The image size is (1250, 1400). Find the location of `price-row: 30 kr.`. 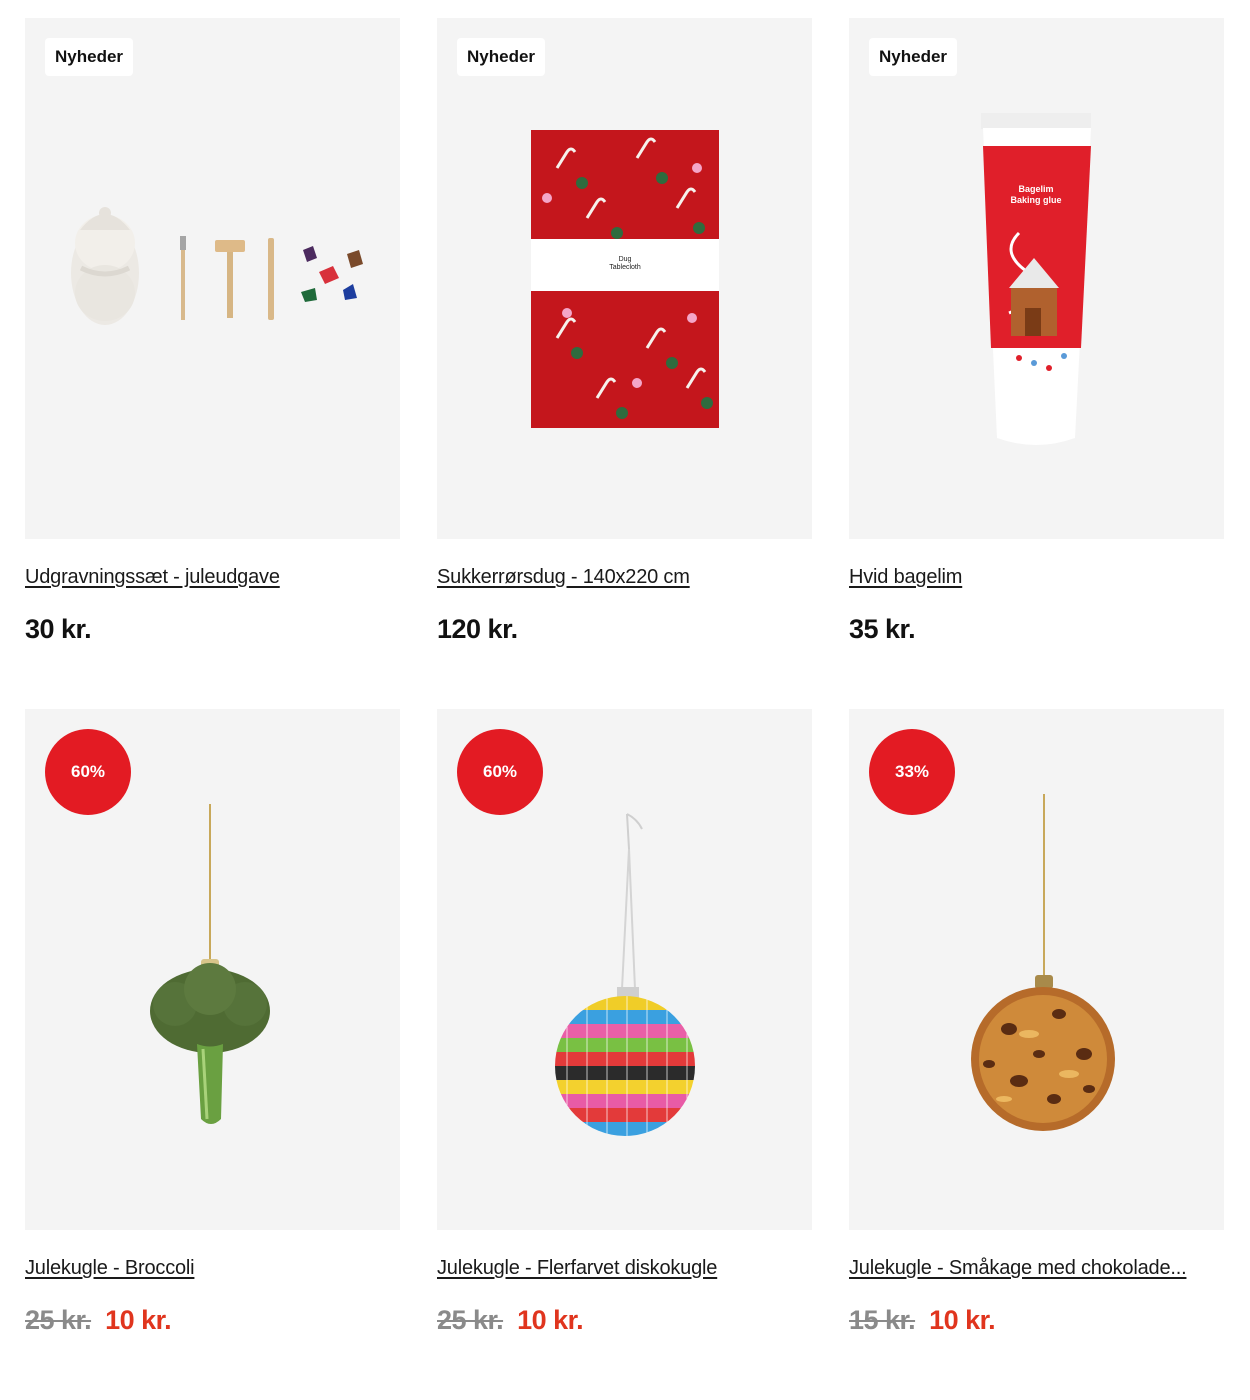

price-row: 30 kr. is located at coordinates (58, 629).